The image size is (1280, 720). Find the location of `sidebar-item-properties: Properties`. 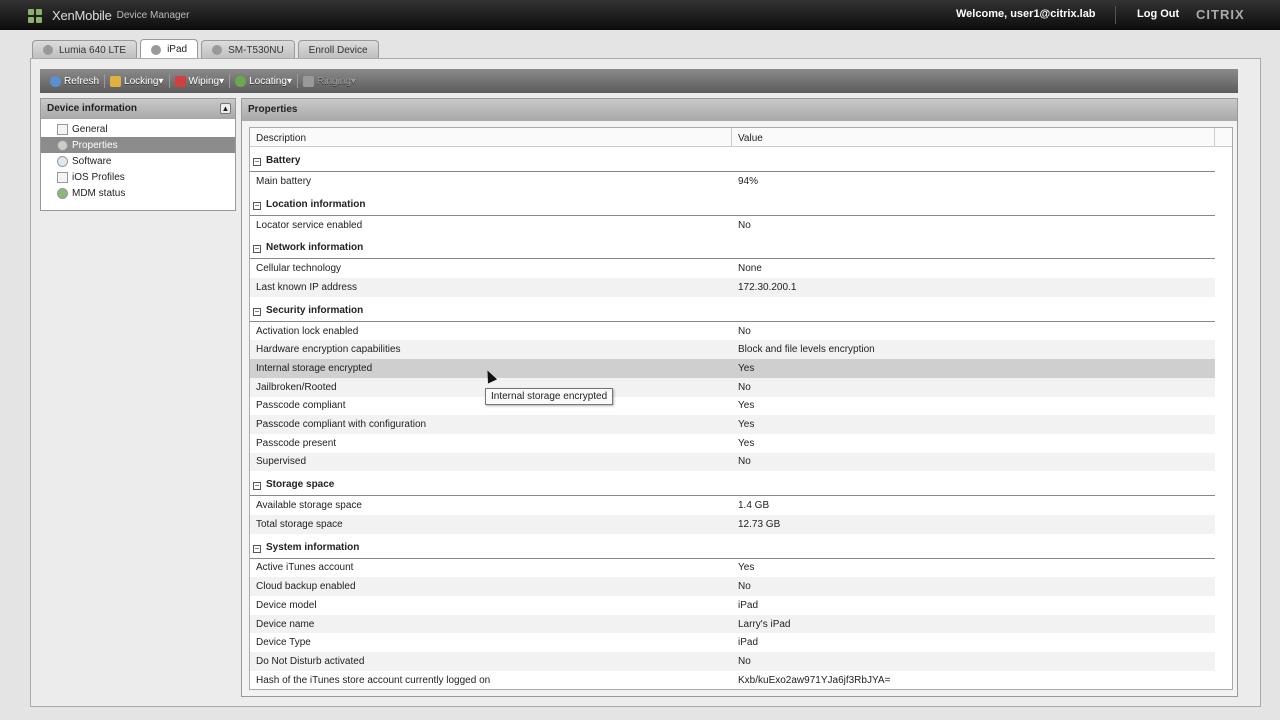

sidebar-item-properties: Properties is located at coordinates (138, 145).